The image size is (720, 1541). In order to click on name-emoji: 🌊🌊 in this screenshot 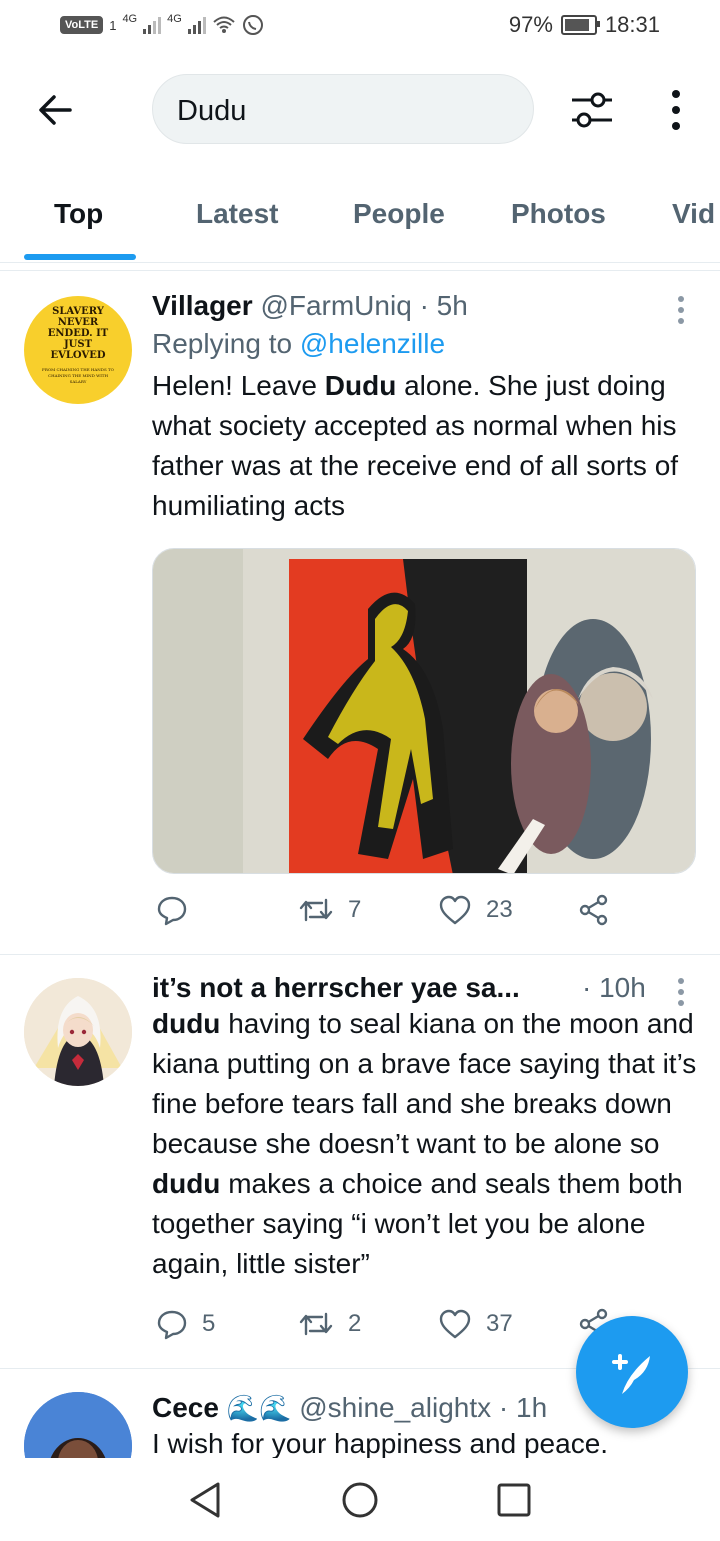, I will do `click(259, 1408)`.